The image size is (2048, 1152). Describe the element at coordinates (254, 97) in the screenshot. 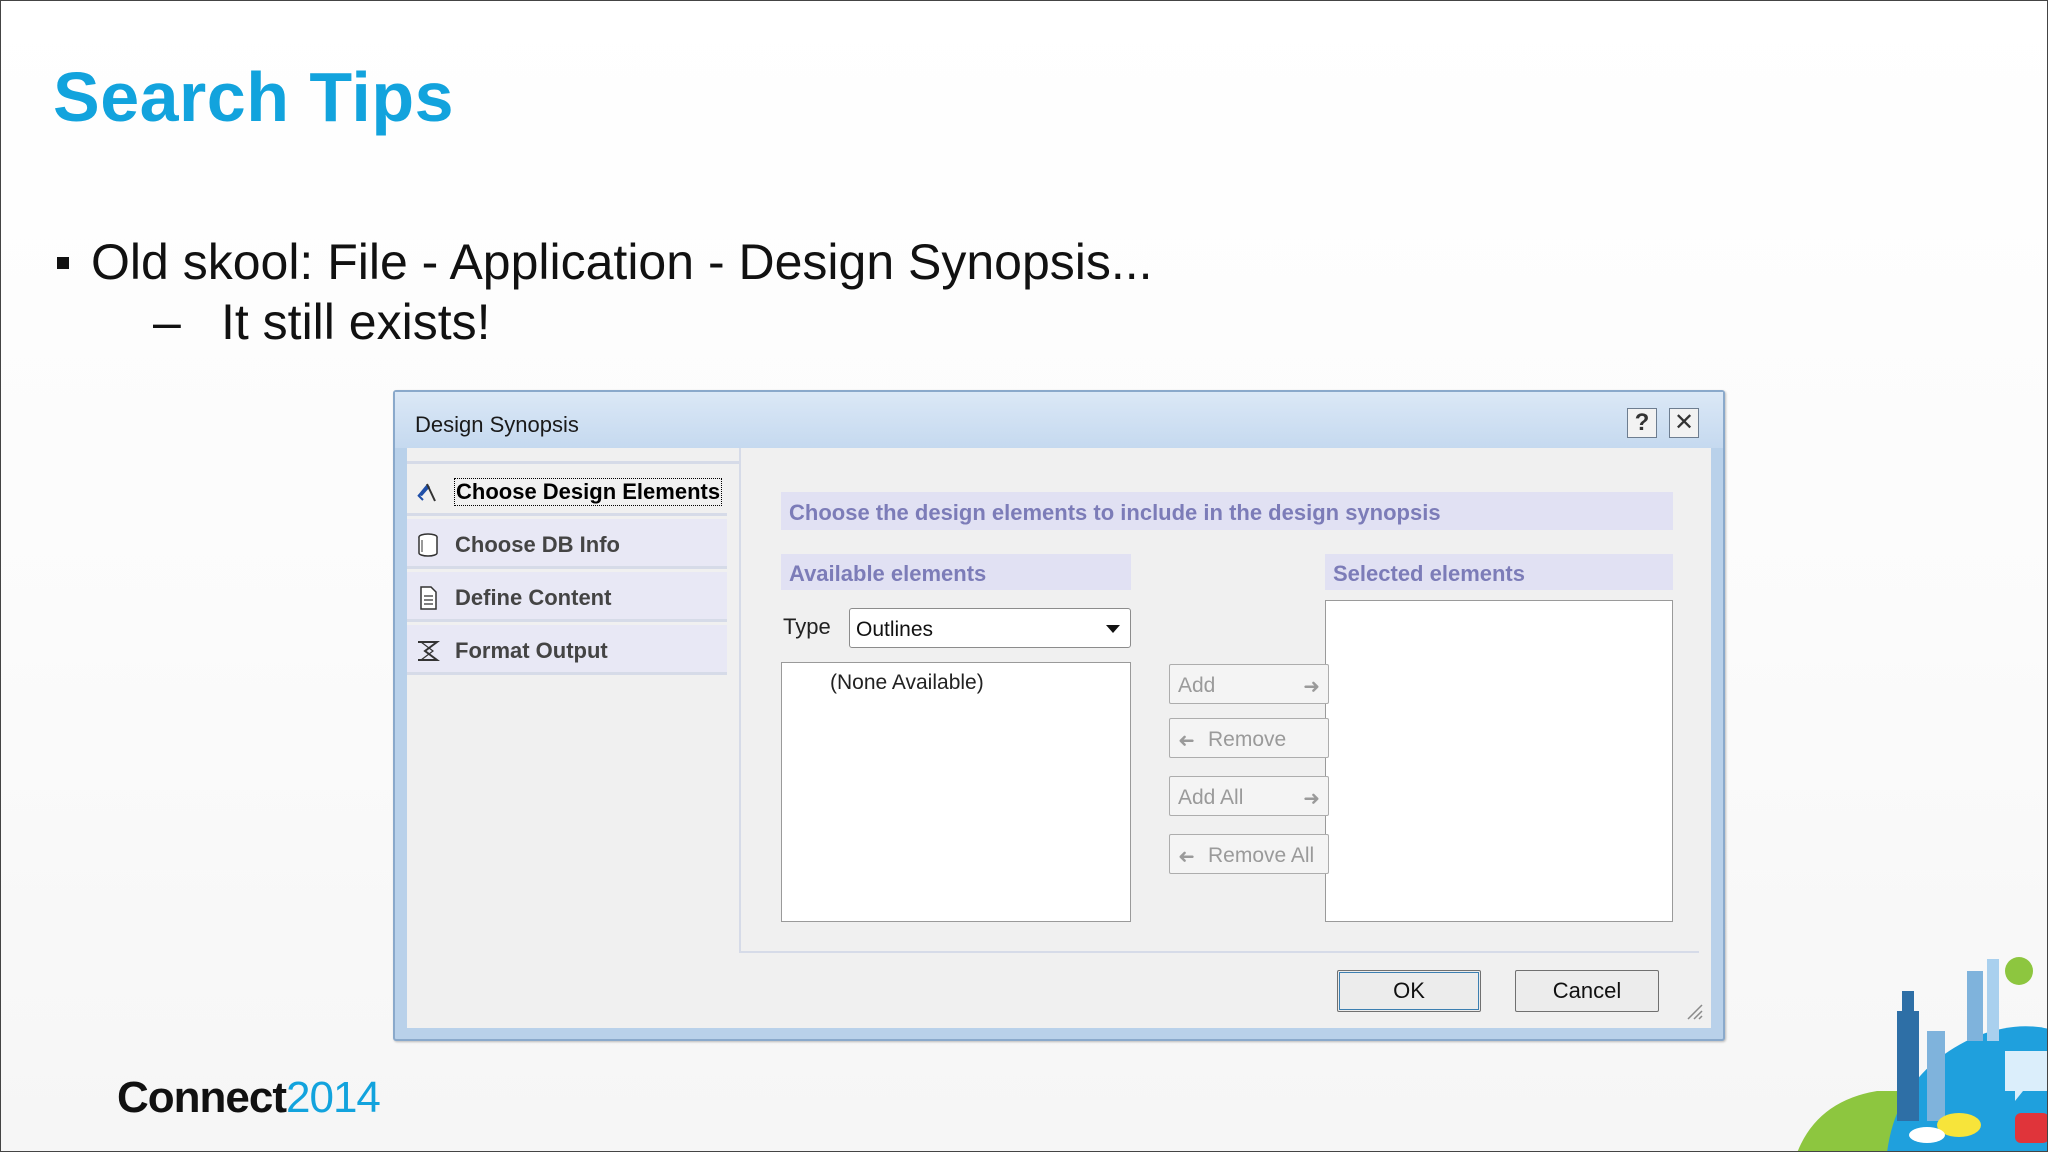

I see `slide-title: Search Tips` at that location.